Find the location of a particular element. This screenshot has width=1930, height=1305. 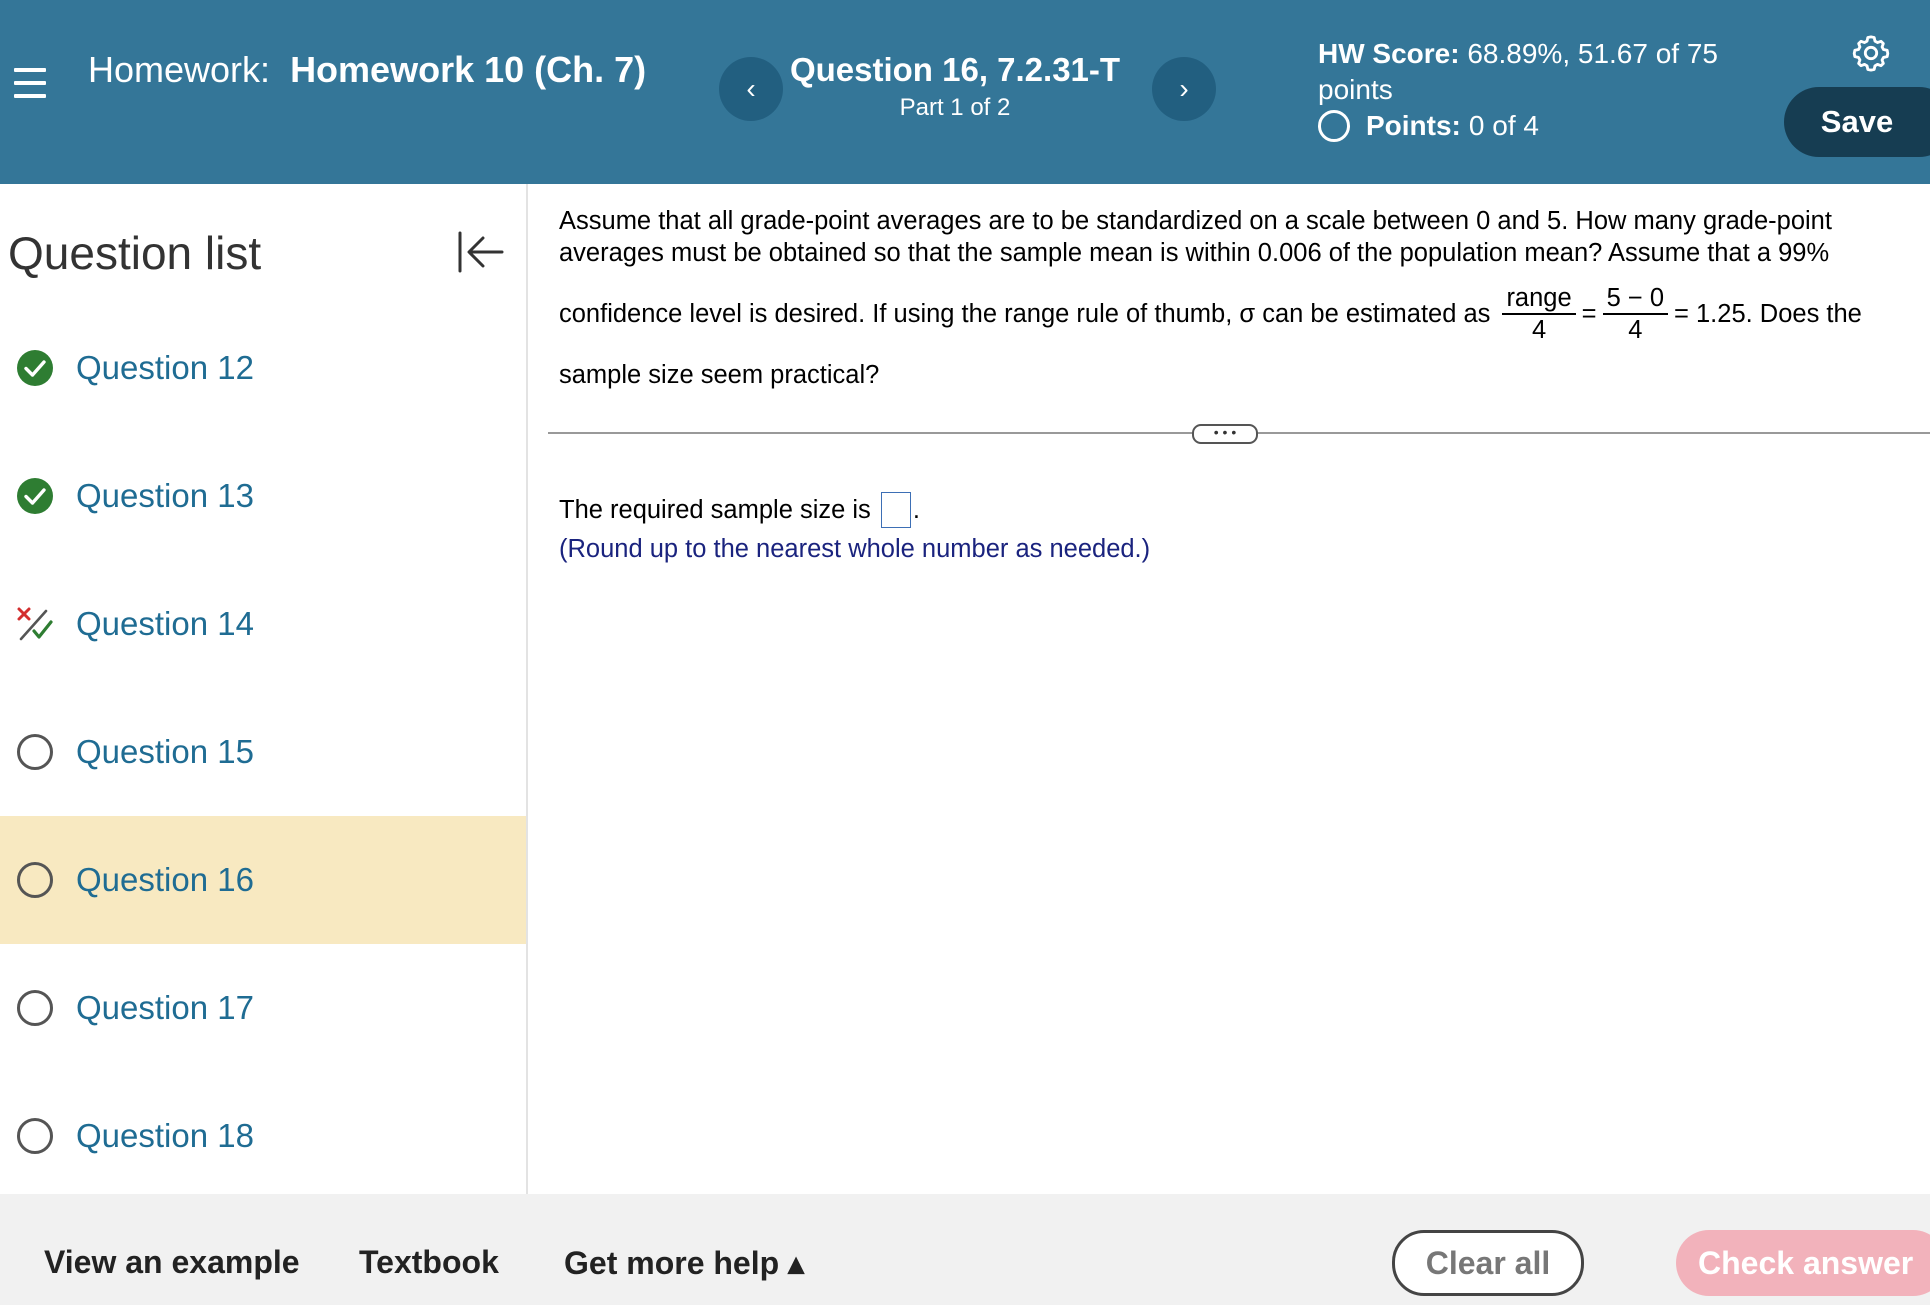

question-list-label: Question 12 is located at coordinates (165, 367).